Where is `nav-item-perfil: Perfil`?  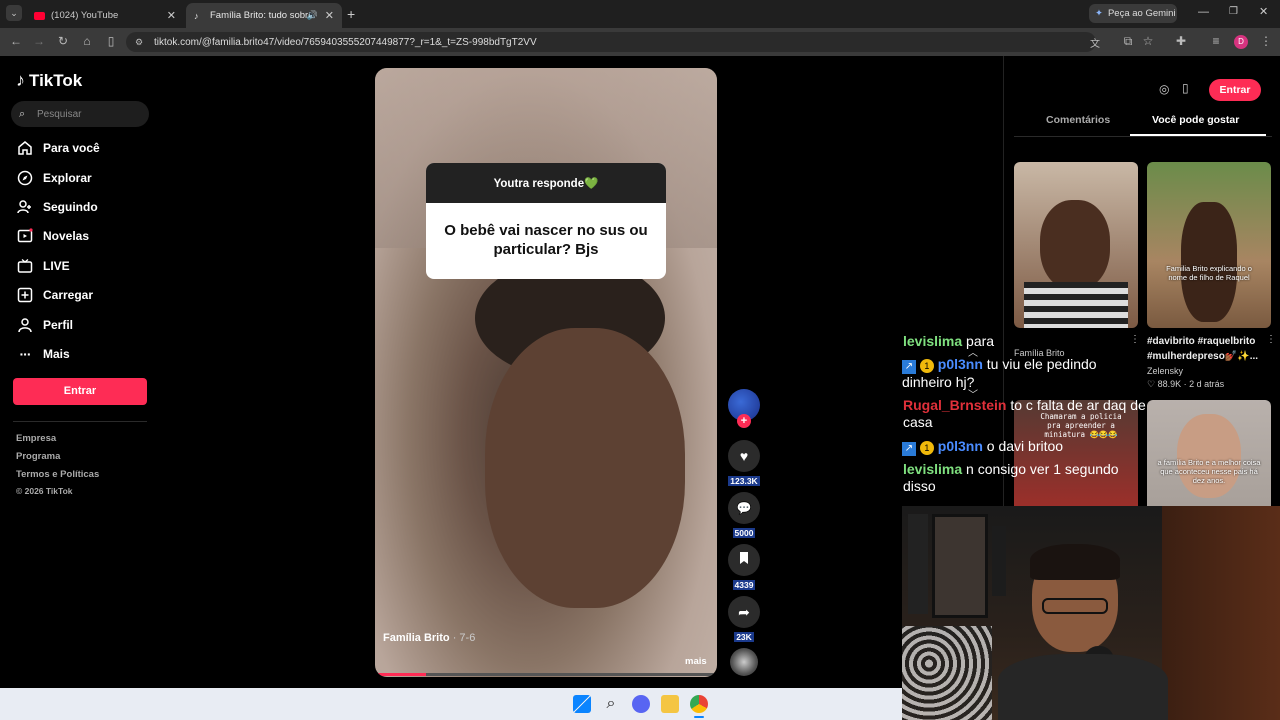 nav-item-perfil: Perfil is located at coordinates (44, 325).